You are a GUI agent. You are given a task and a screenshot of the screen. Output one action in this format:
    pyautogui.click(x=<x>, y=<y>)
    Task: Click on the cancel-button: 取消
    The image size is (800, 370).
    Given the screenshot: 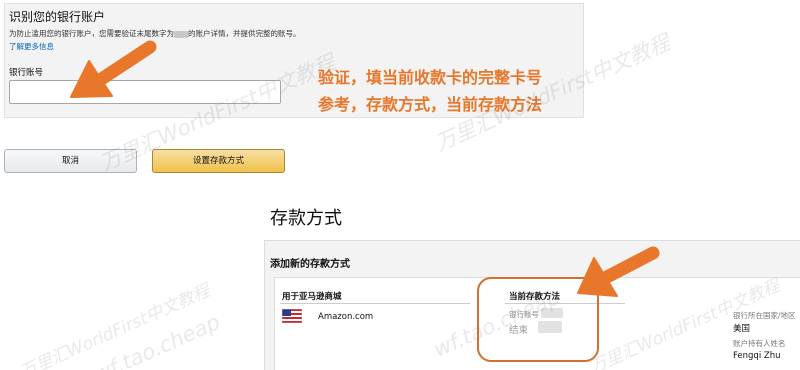 What is the action you would take?
    pyautogui.click(x=70, y=161)
    